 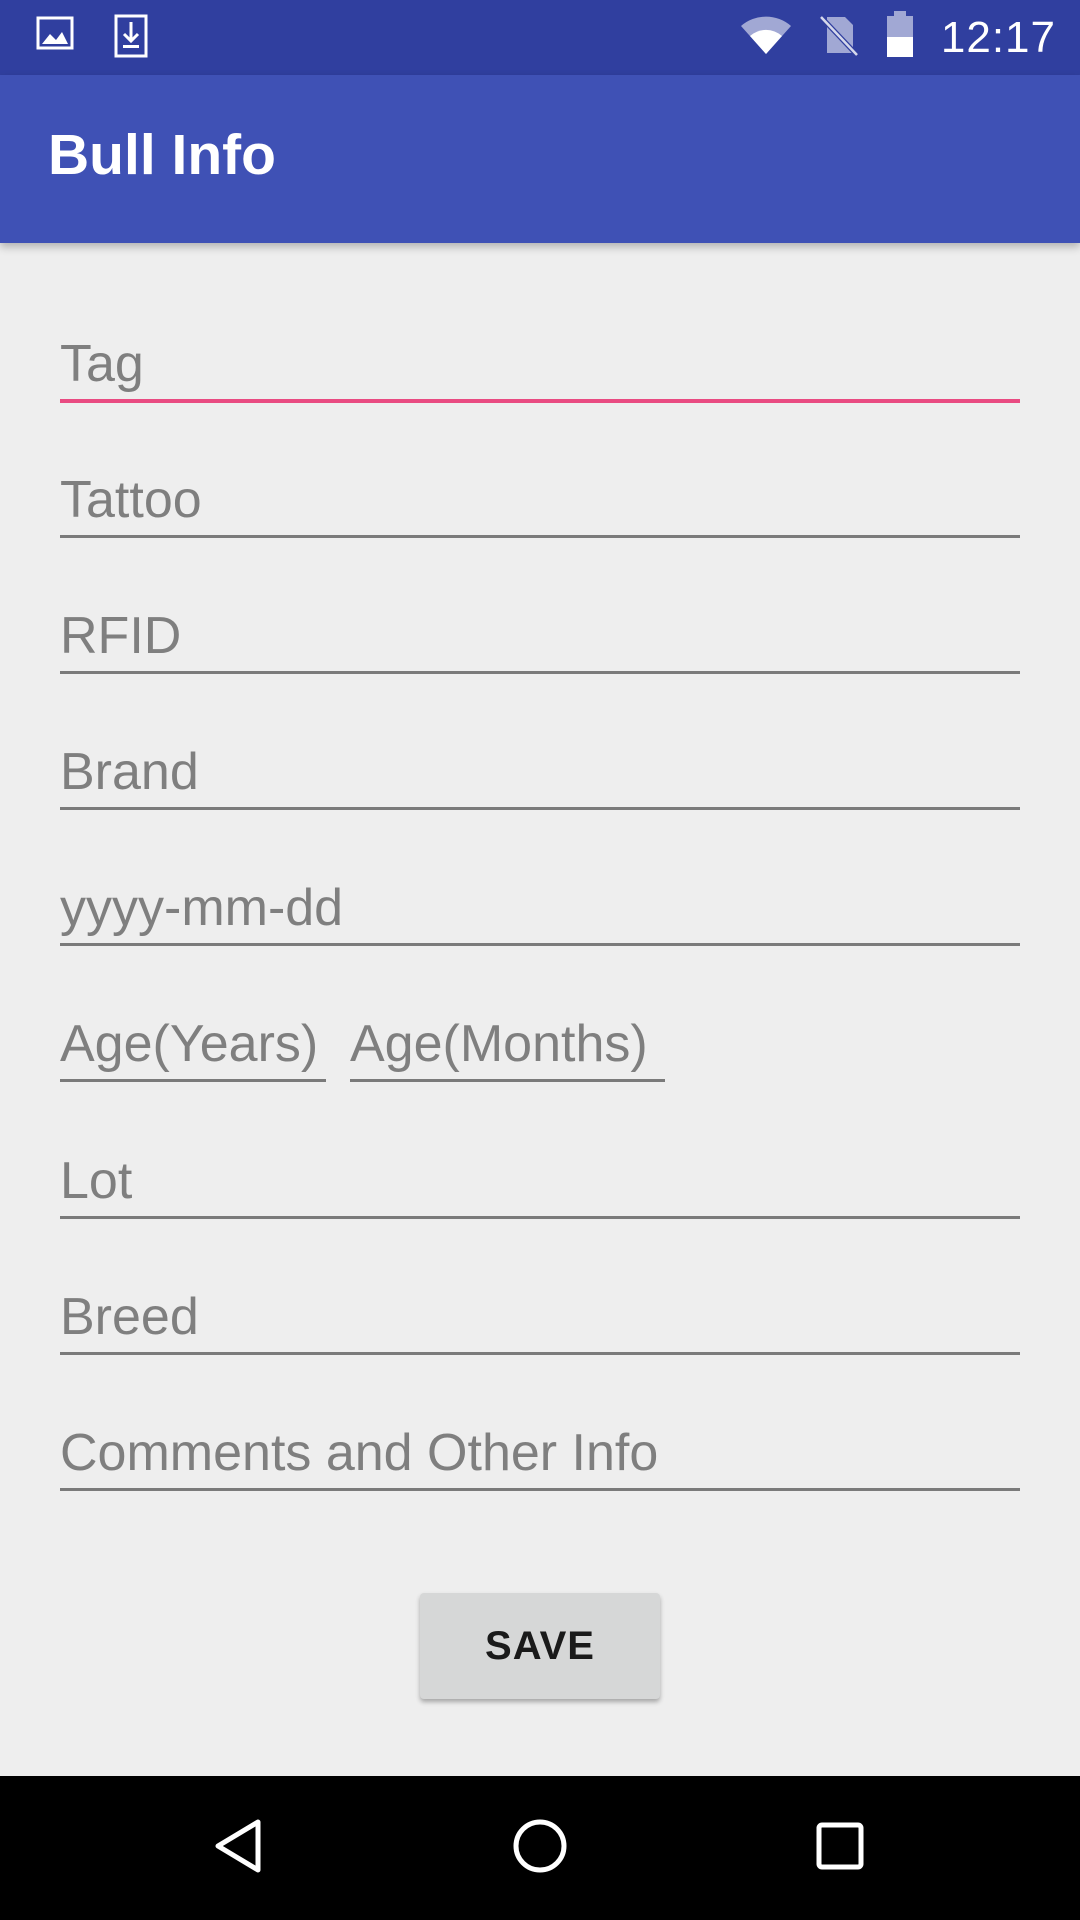 I want to click on recents-button, so click(x=840, y=1848).